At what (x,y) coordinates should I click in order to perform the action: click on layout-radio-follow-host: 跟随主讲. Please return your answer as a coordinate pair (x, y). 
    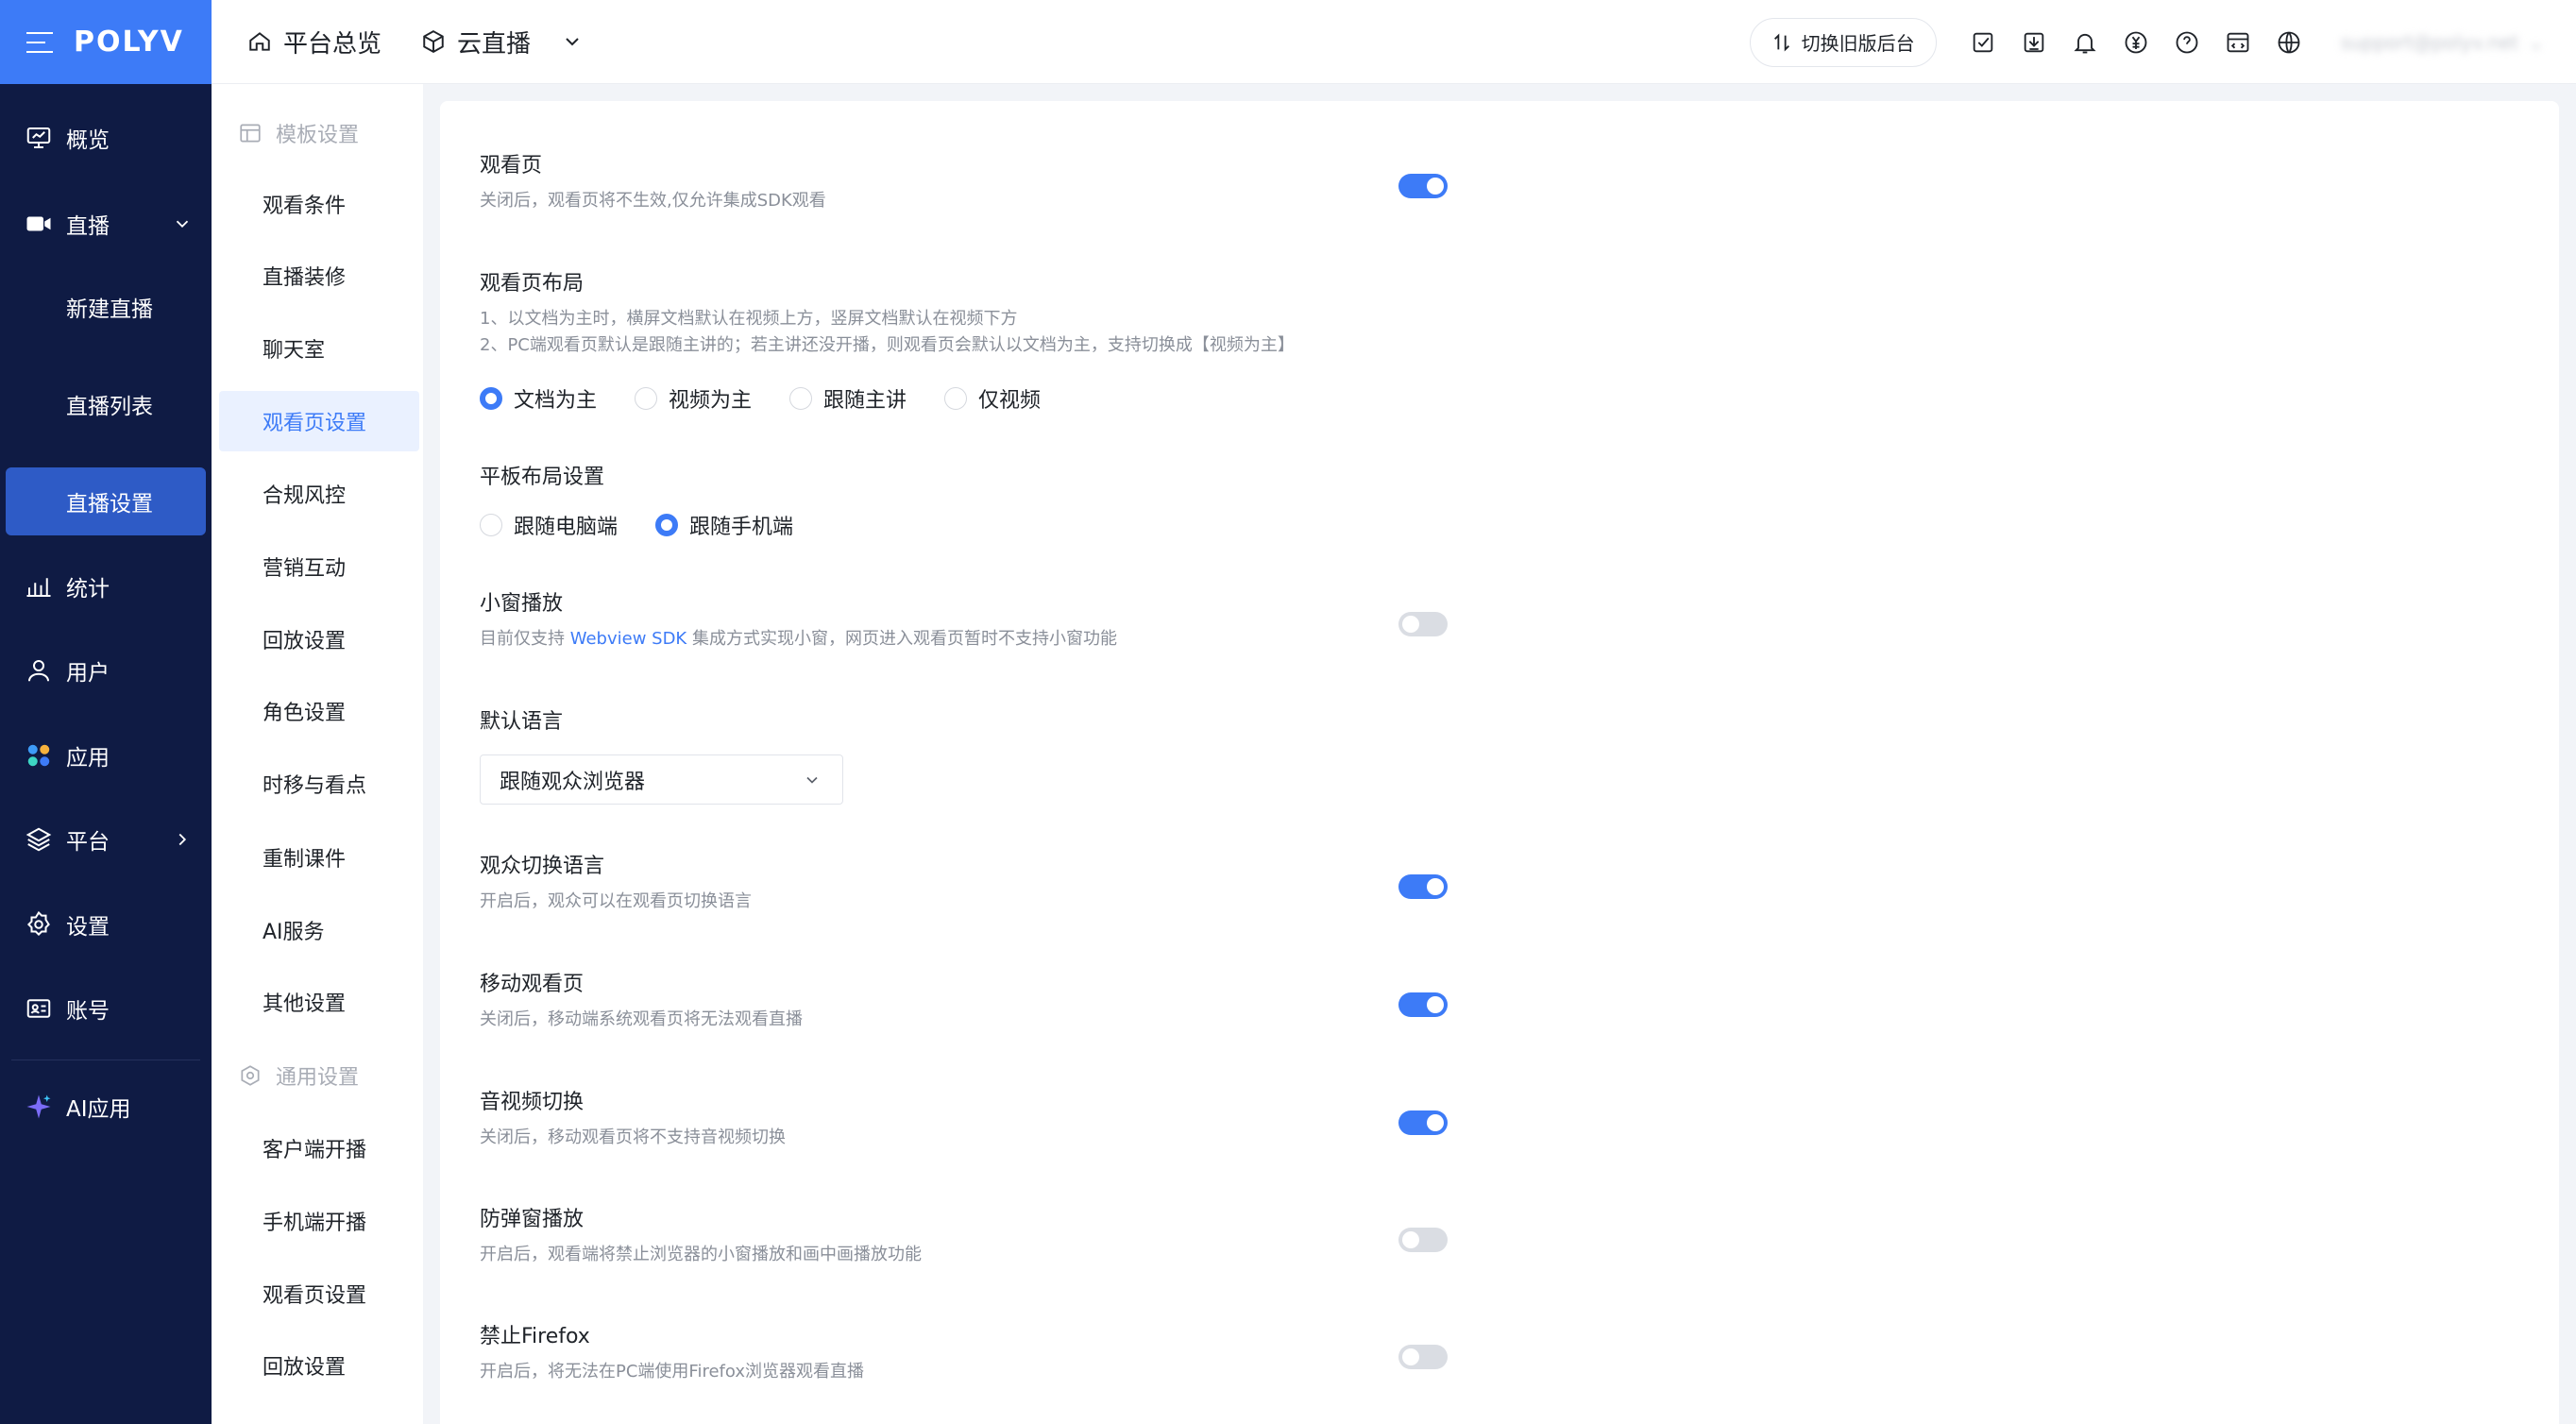
    Looking at the image, I should click on (848, 398).